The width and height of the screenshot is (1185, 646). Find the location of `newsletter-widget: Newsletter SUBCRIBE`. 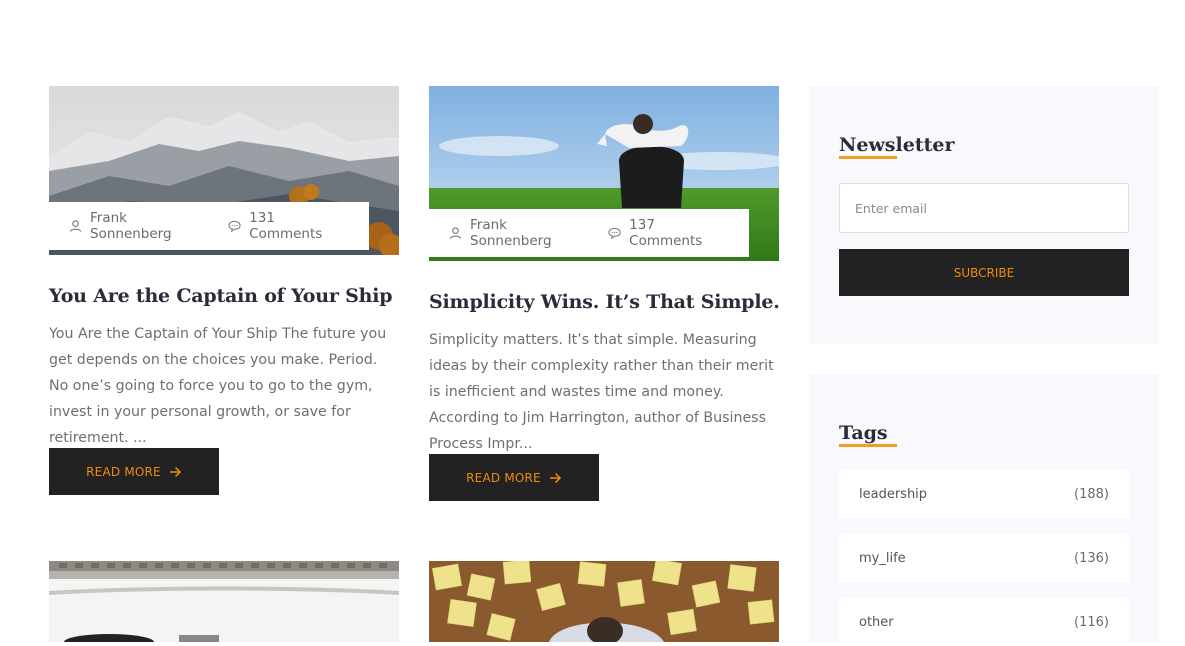

newsletter-widget: Newsletter SUBCRIBE is located at coordinates (984, 215).